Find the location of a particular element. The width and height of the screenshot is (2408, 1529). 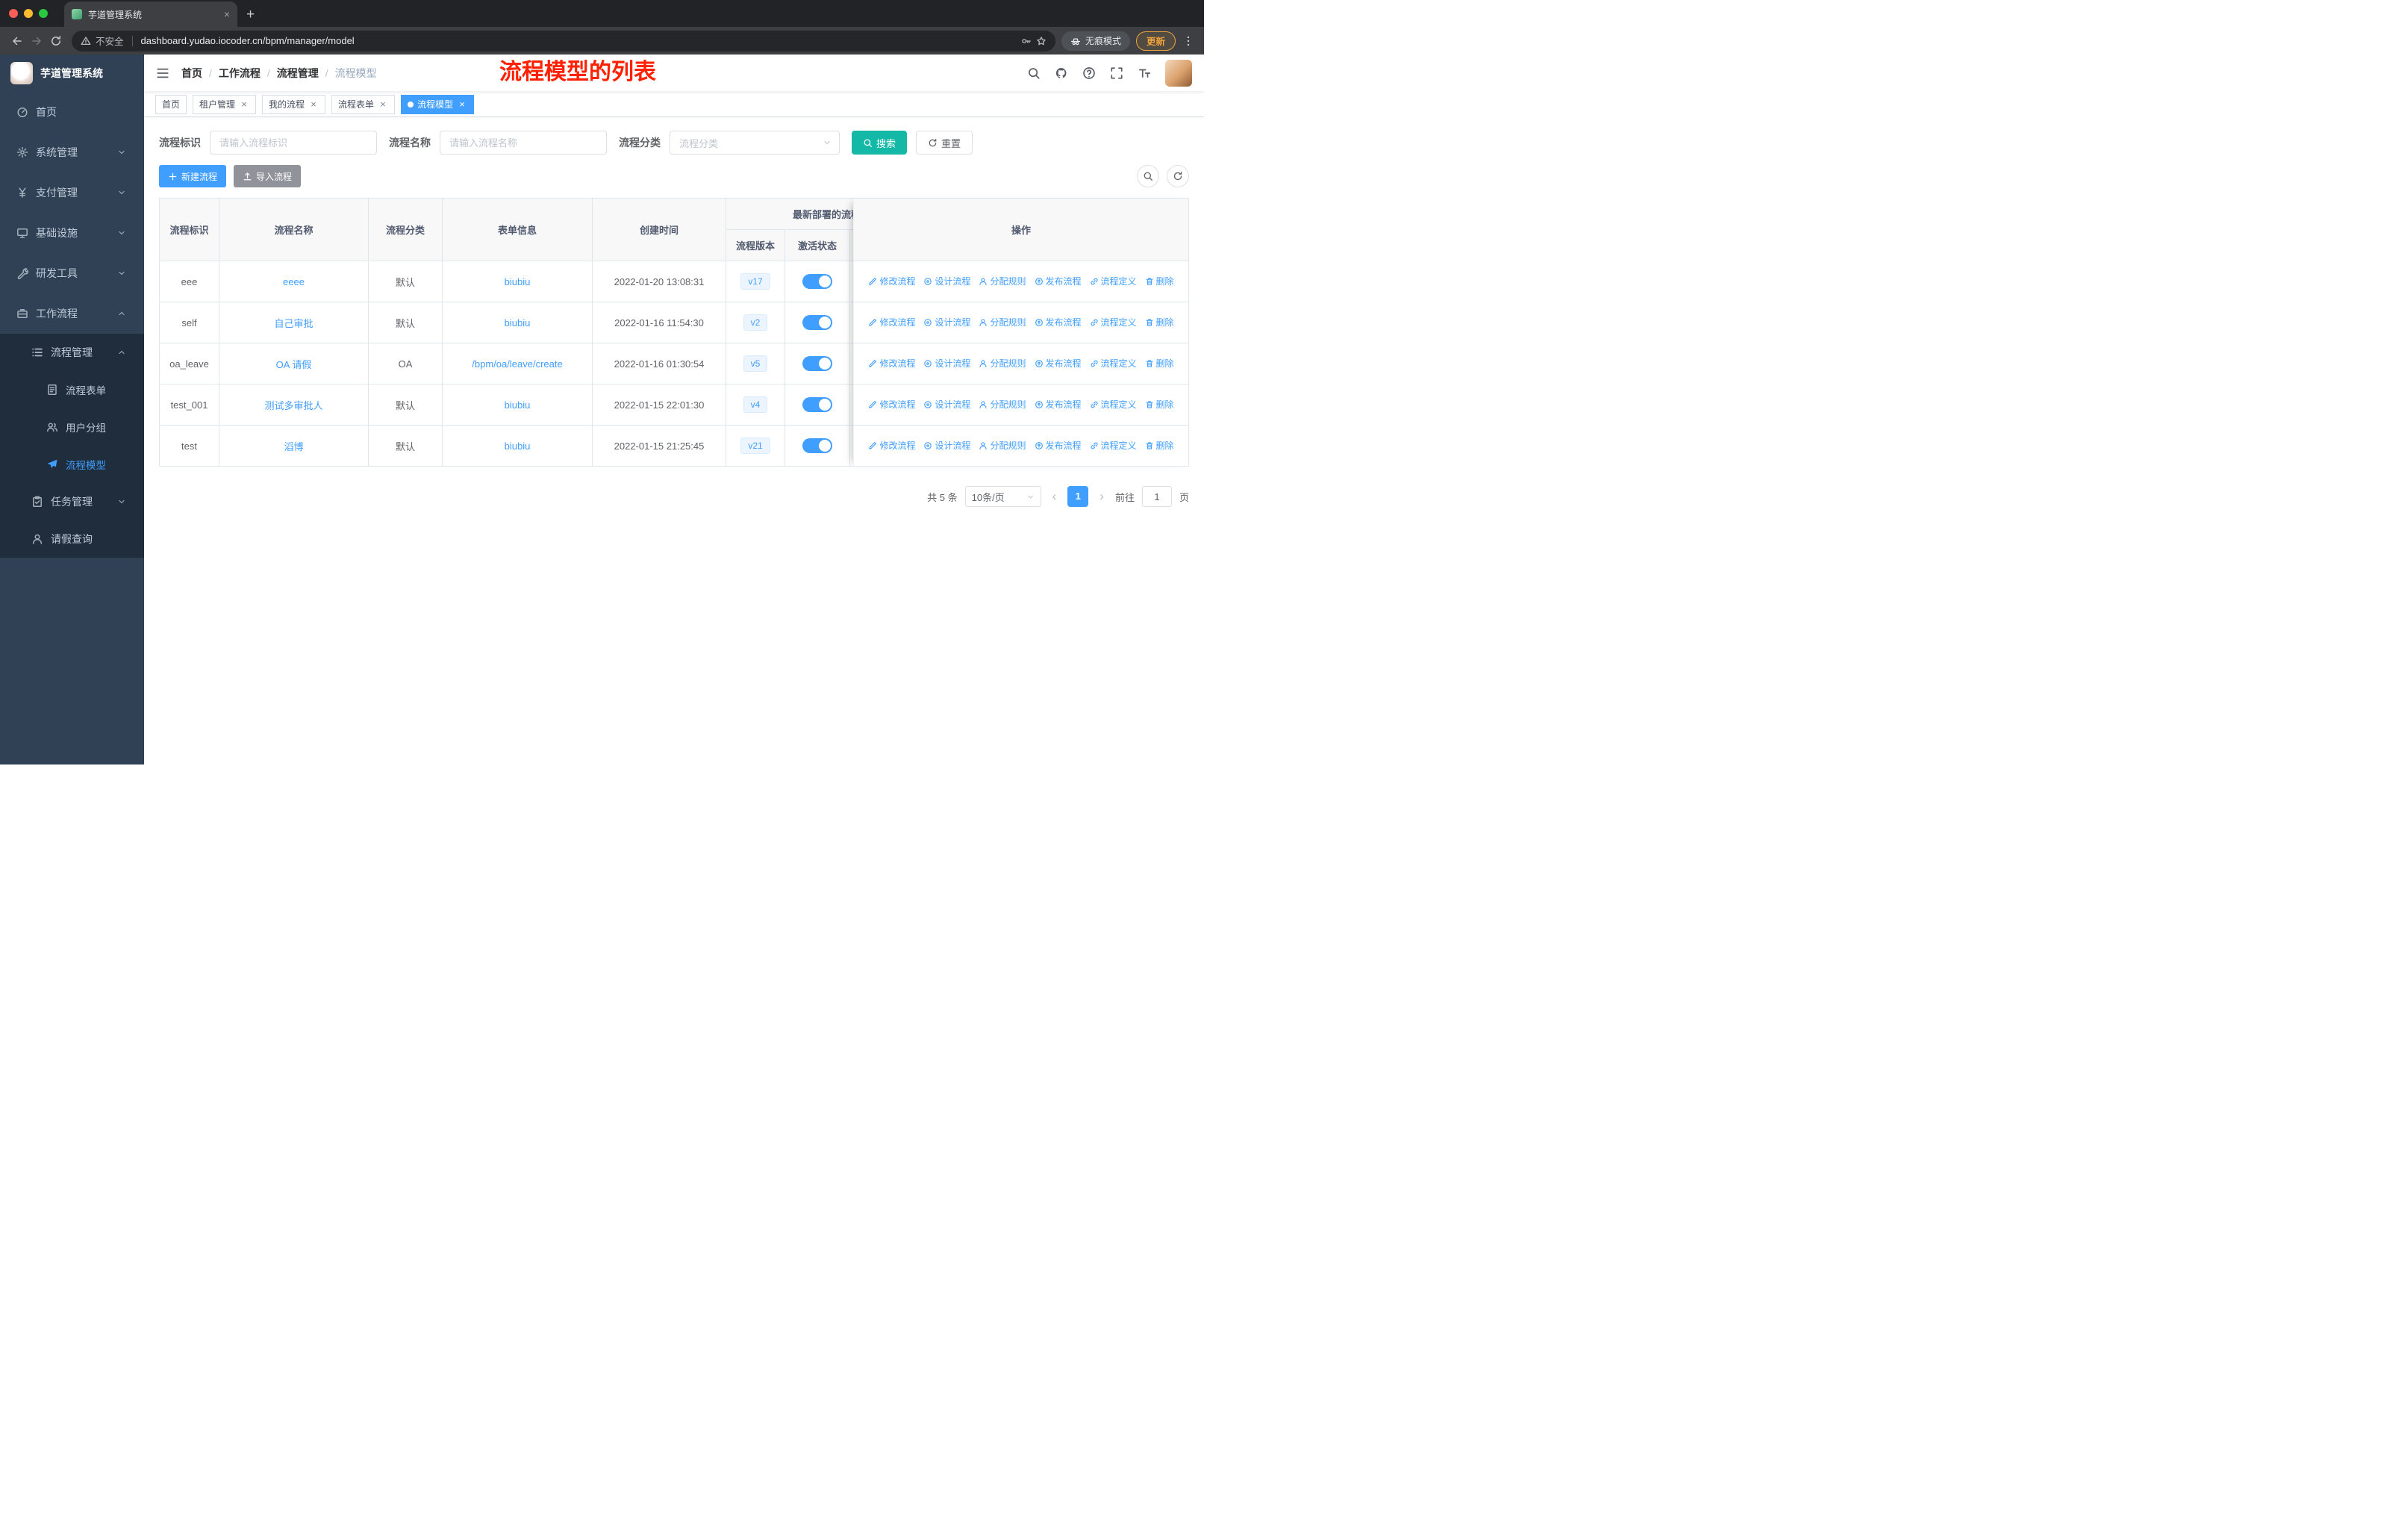

user-avatar is located at coordinates (1178, 73).